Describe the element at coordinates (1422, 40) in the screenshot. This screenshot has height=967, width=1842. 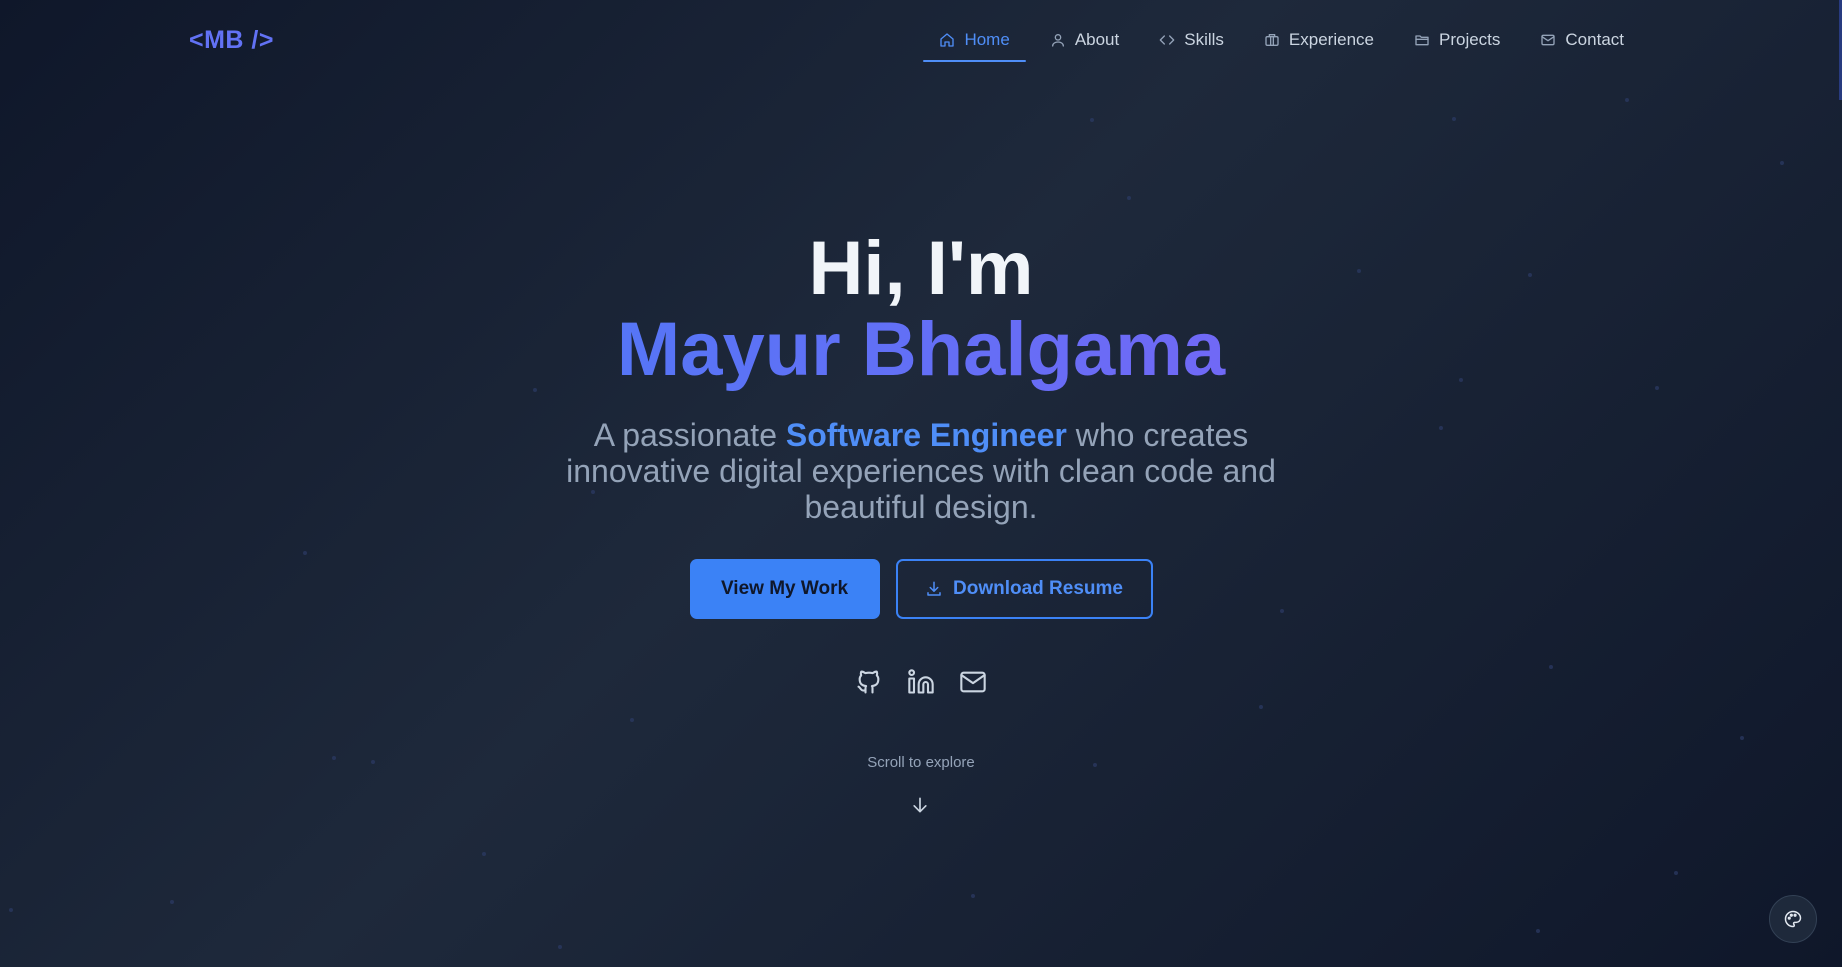
I see `folder-icon` at that location.